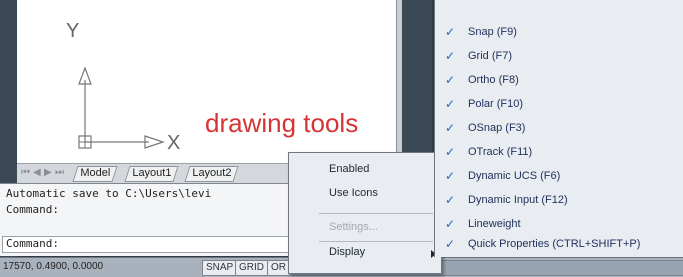  What do you see at coordinates (174, 143) in the screenshot?
I see `ucs-x-label: X` at bounding box center [174, 143].